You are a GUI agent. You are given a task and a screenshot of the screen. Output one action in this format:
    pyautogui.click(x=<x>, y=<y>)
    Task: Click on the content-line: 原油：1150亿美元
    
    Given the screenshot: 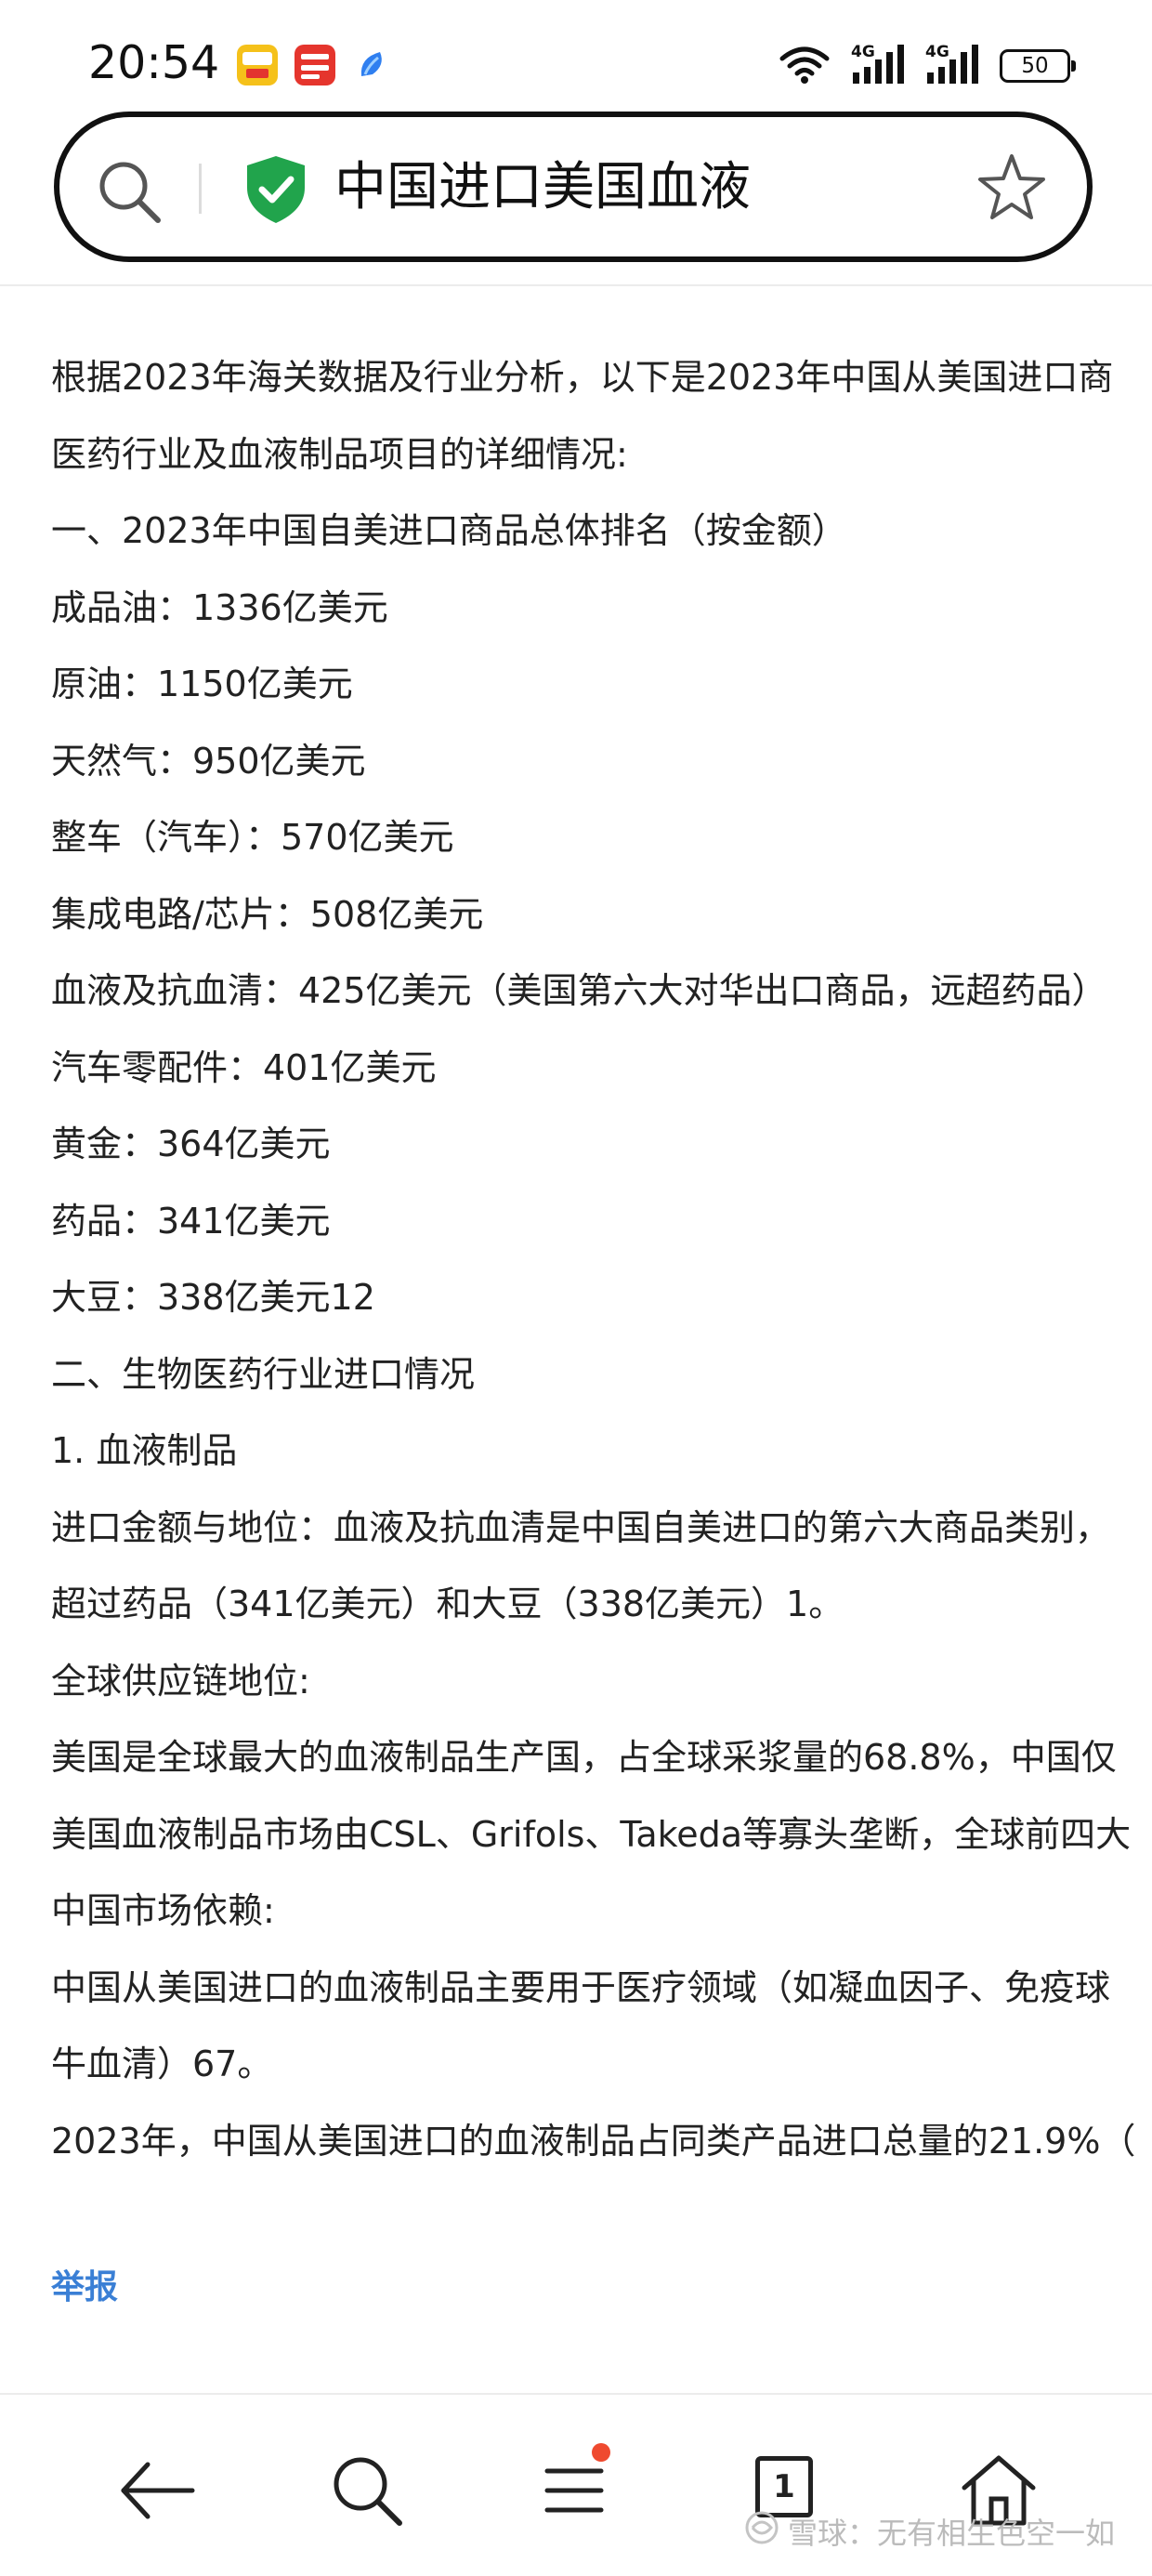 What is the action you would take?
    pyautogui.click(x=202, y=684)
    